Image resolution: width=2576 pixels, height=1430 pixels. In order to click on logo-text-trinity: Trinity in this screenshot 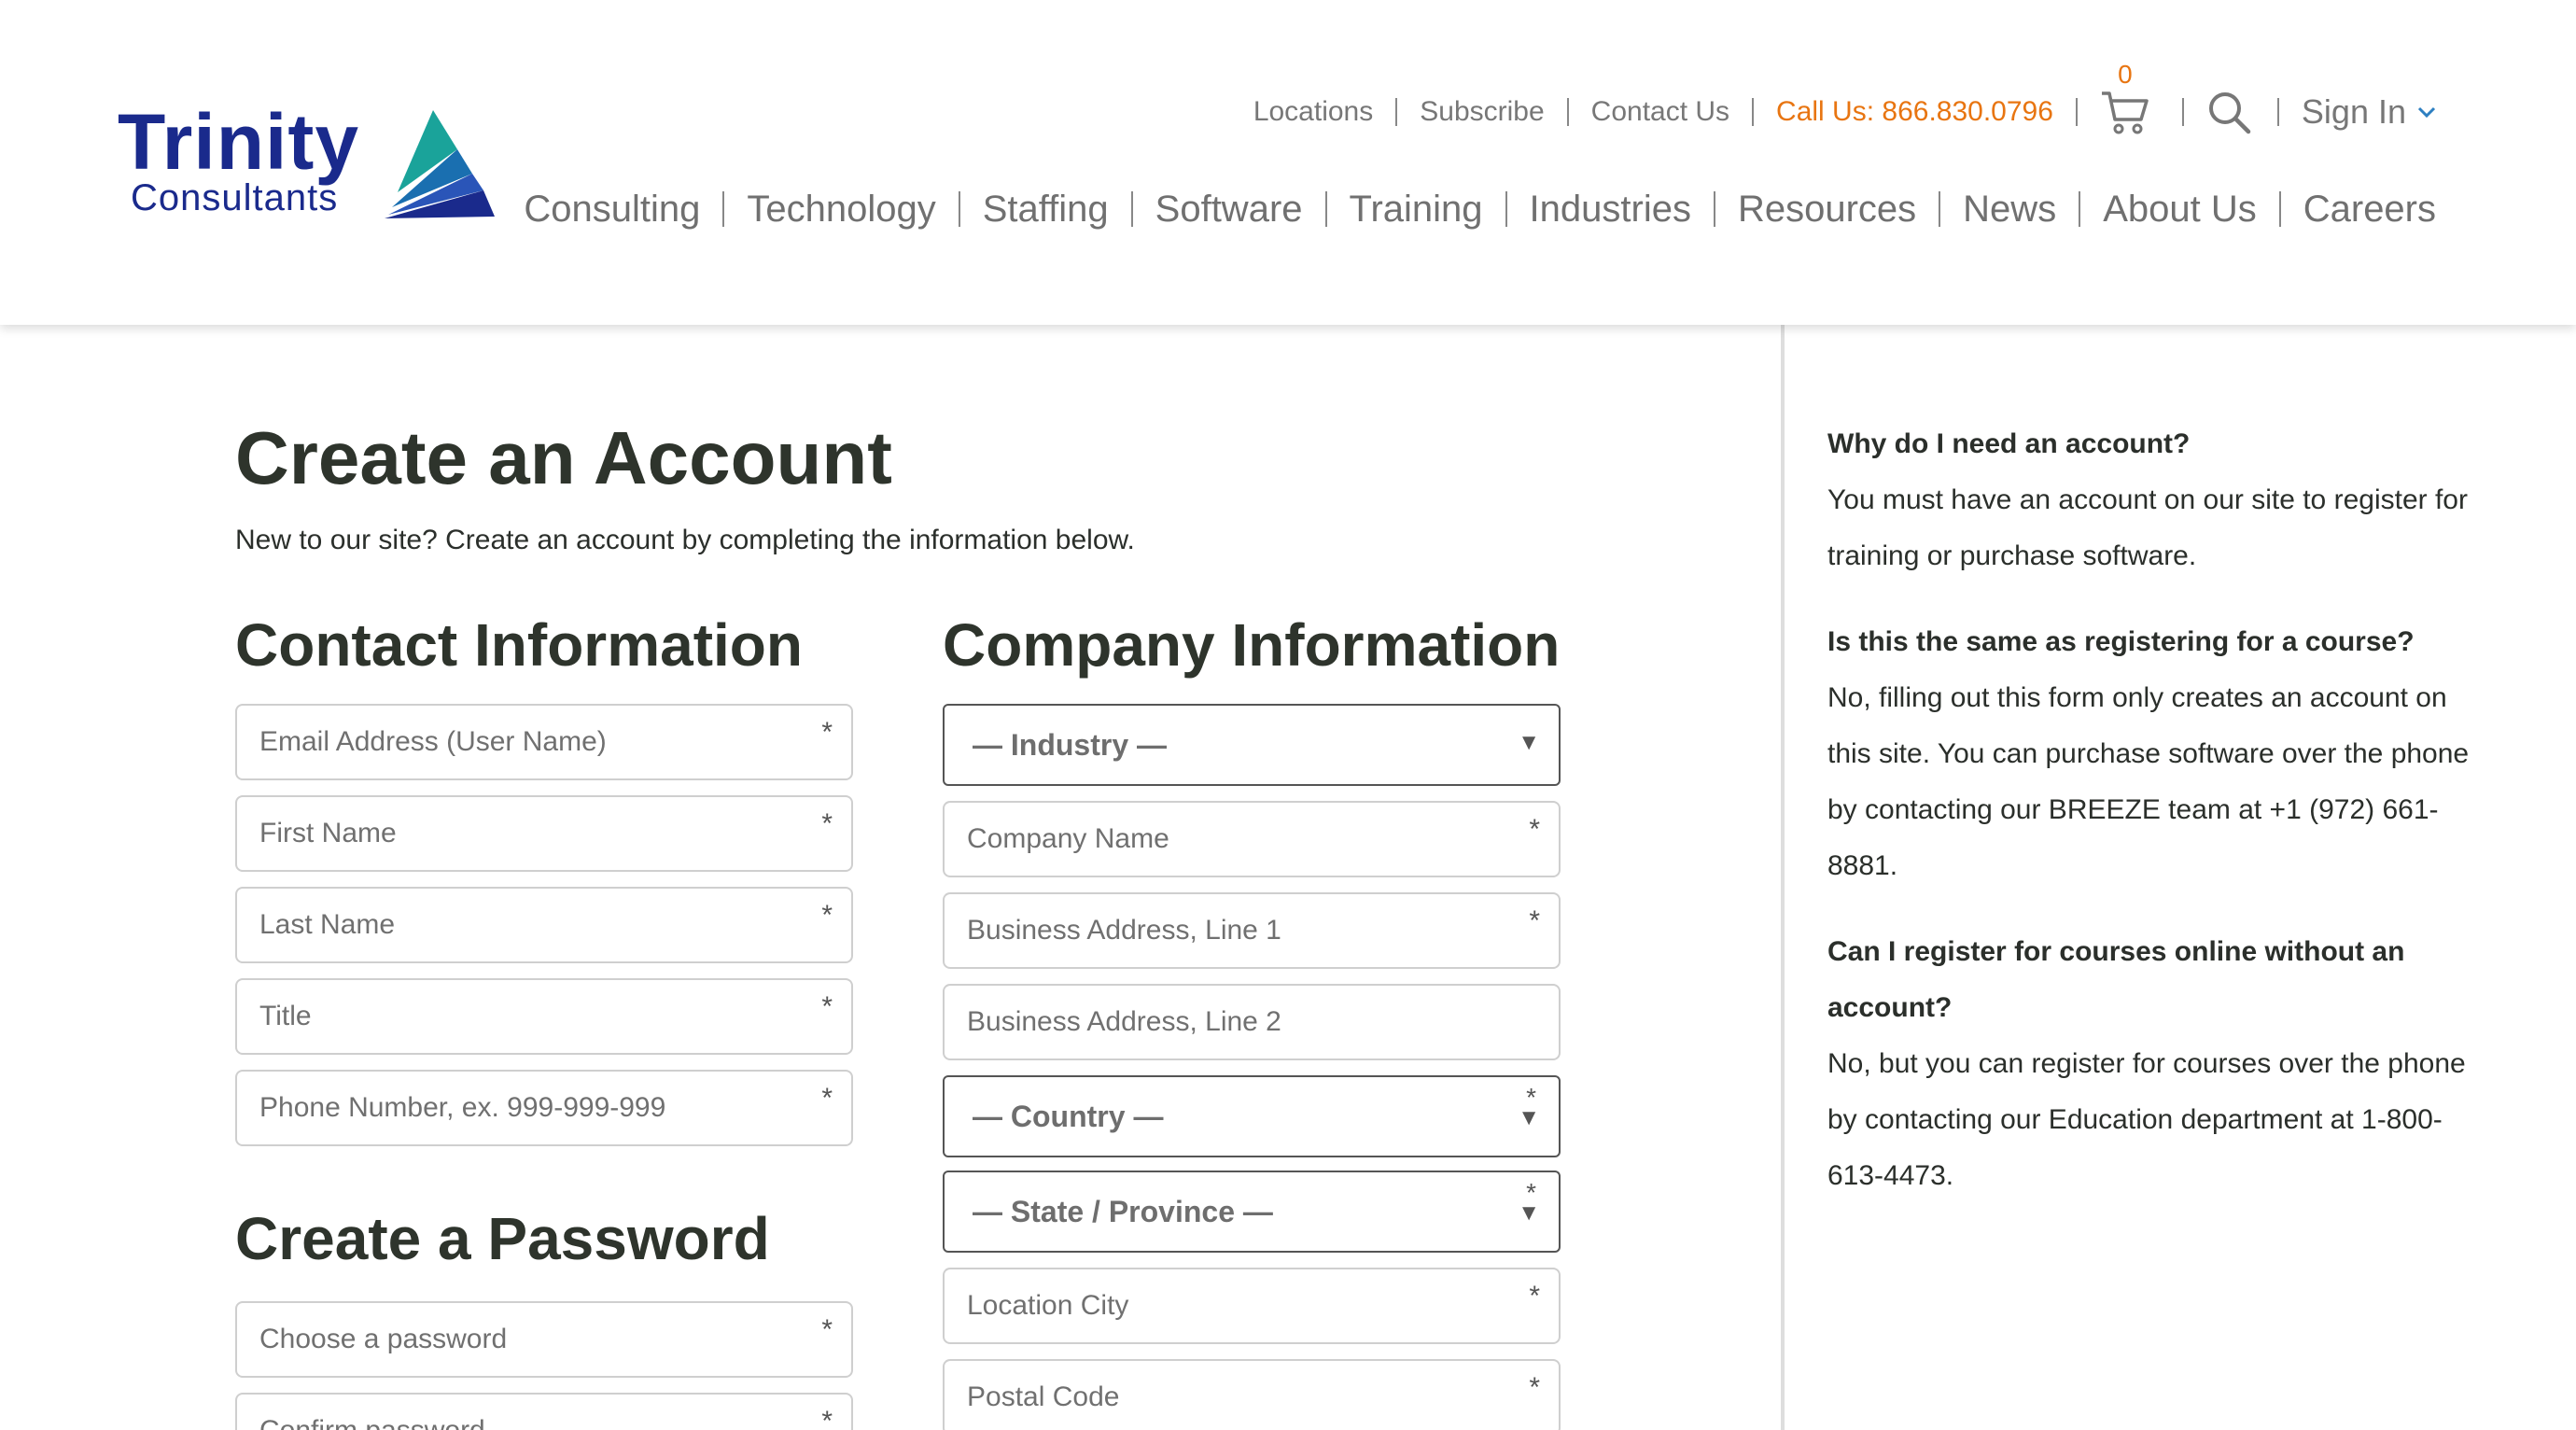, I will do `click(239, 142)`.